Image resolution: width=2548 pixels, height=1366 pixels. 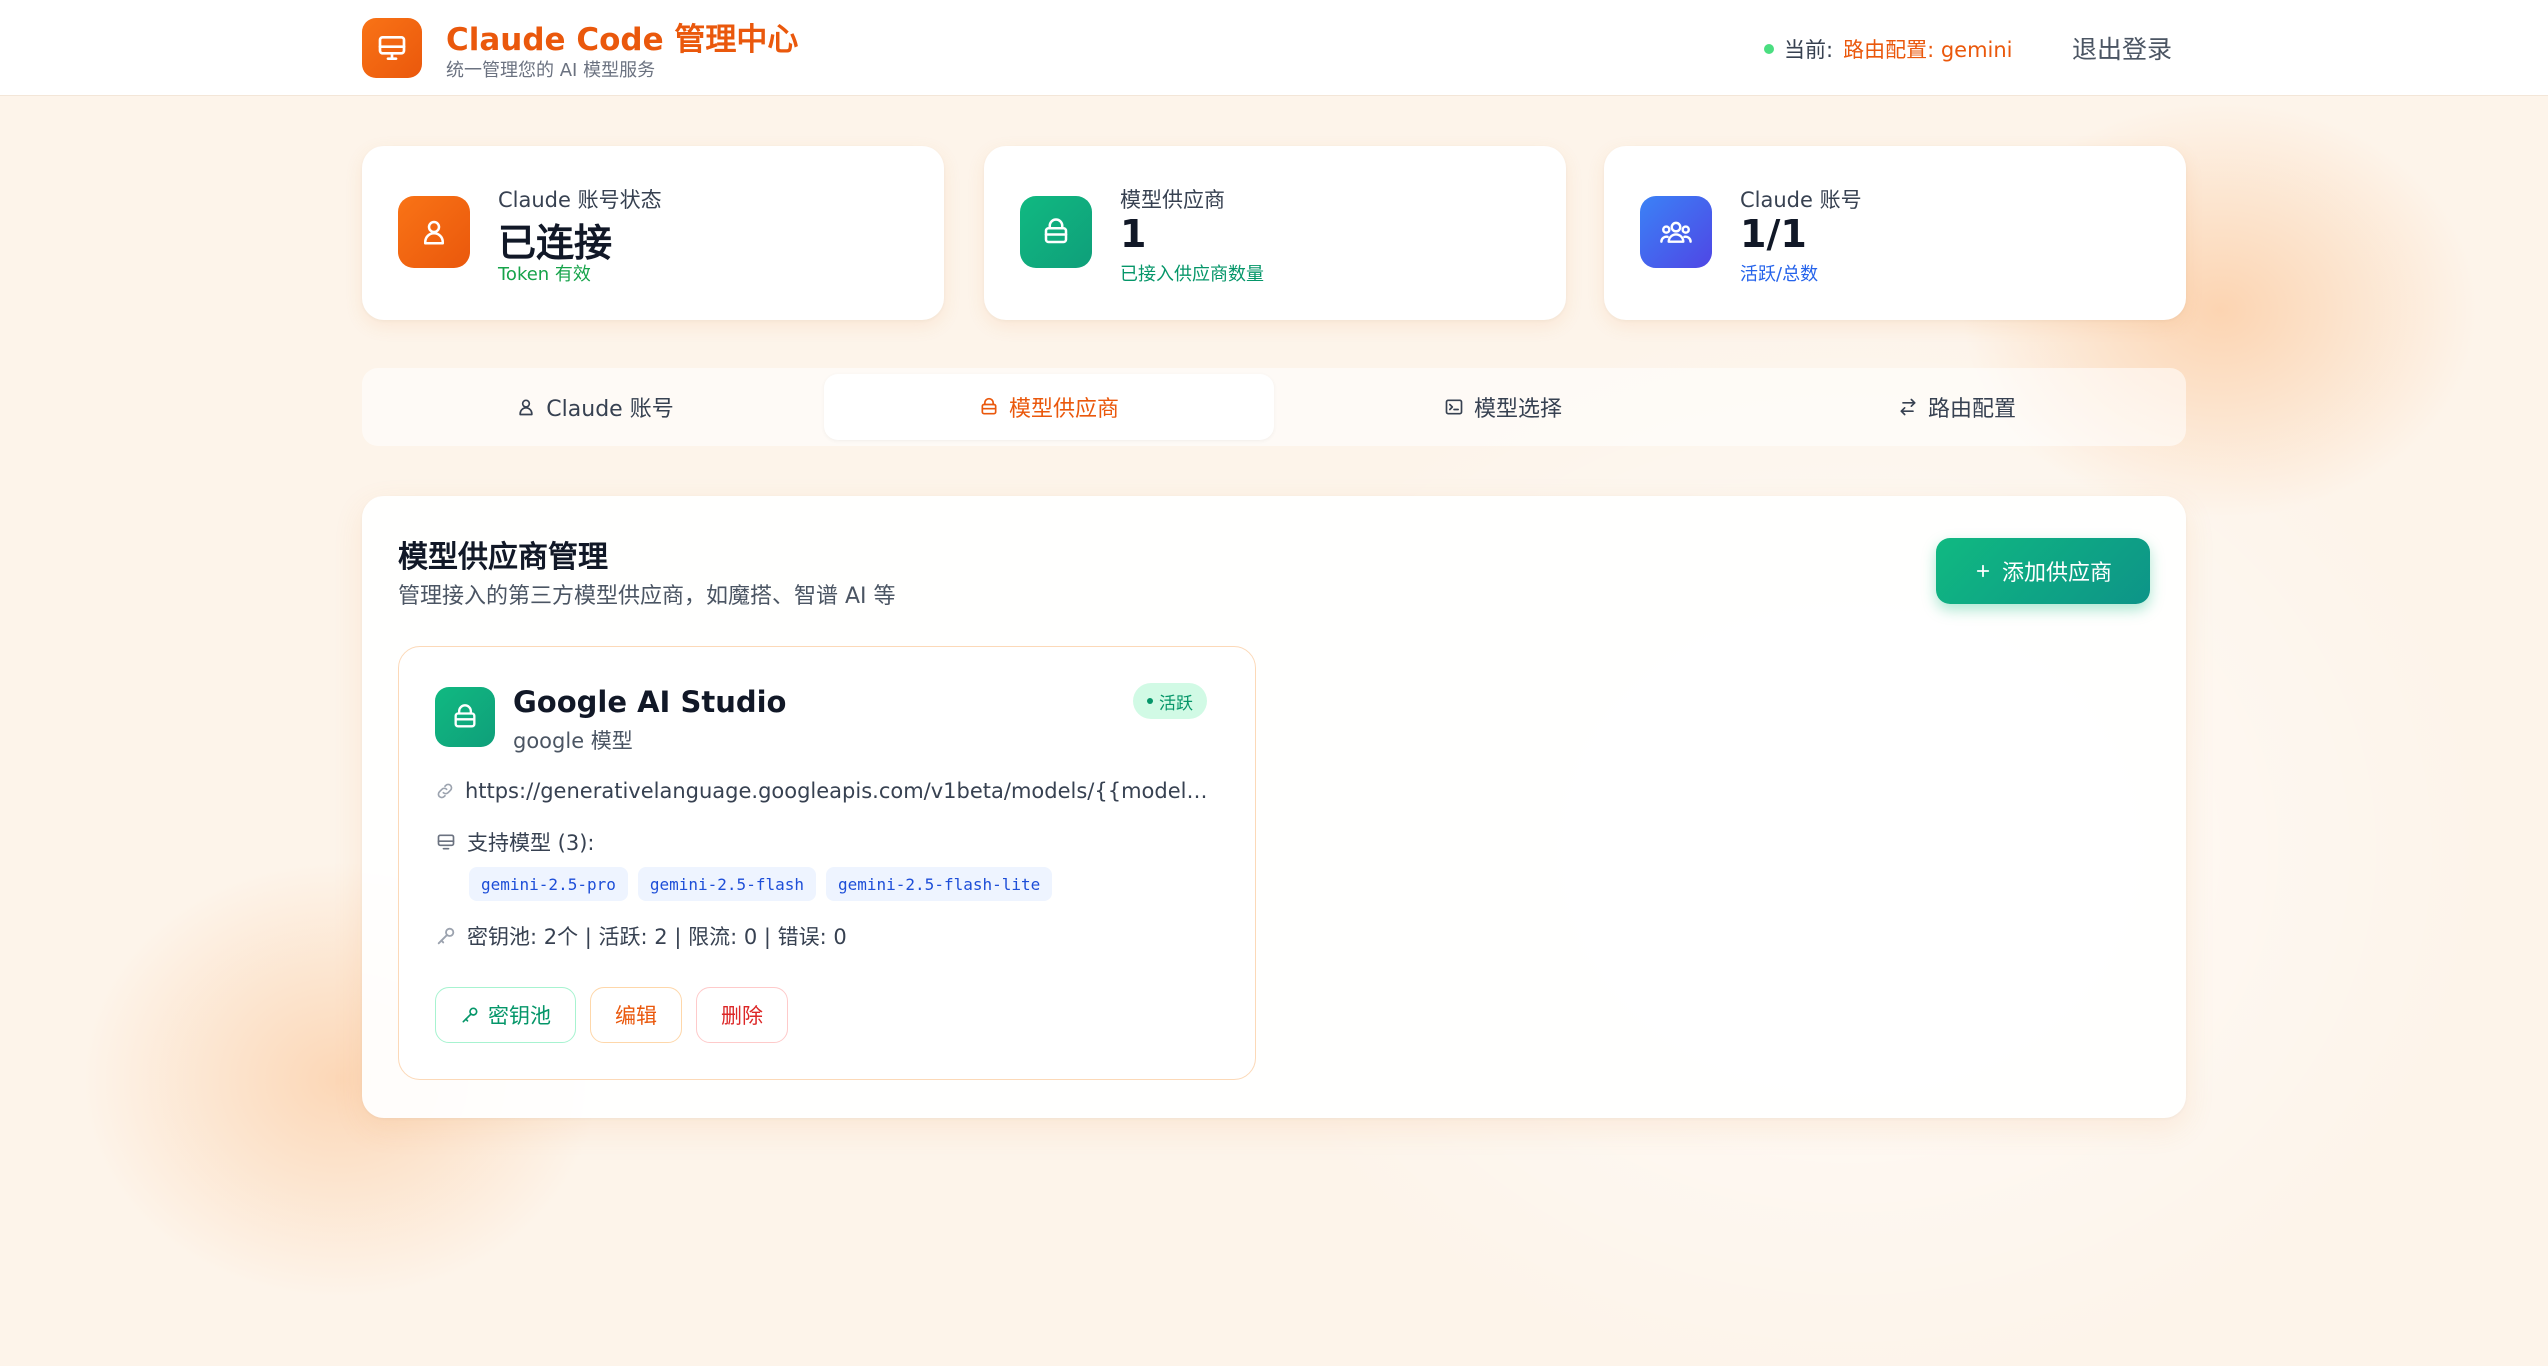 I want to click on tab-label: 模型供应商, so click(x=1063, y=409).